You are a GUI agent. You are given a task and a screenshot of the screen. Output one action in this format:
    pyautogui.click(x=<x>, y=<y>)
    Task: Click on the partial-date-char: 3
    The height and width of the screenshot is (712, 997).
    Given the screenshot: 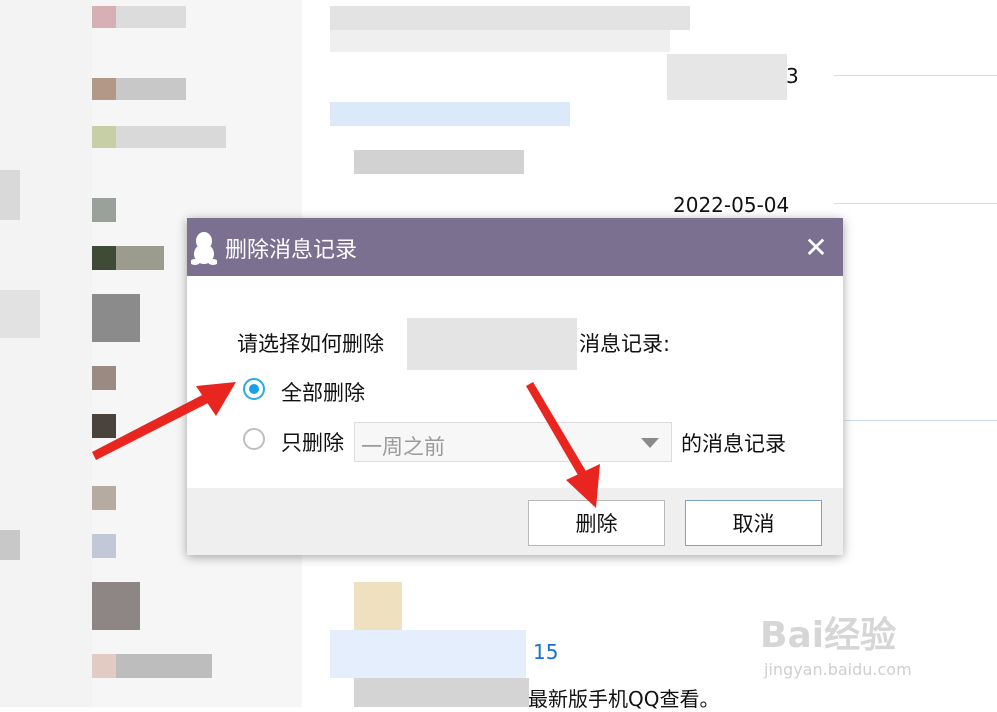 What is the action you would take?
    pyautogui.click(x=792, y=76)
    